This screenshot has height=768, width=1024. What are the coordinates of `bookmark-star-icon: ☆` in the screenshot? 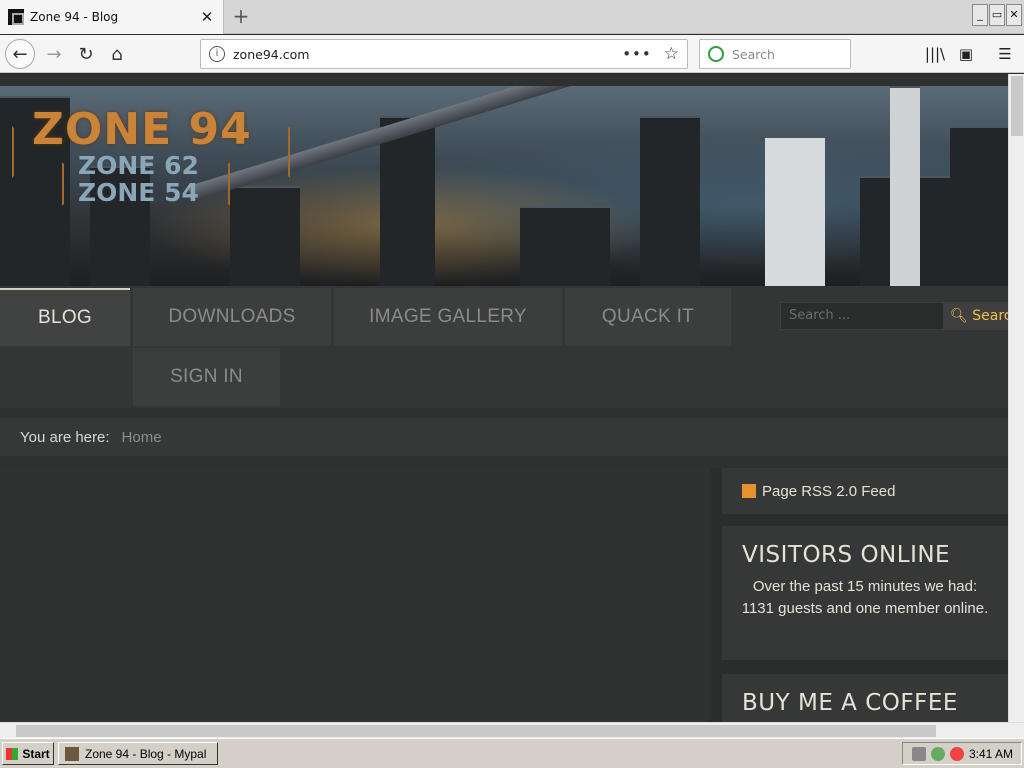 It's located at (671, 54).